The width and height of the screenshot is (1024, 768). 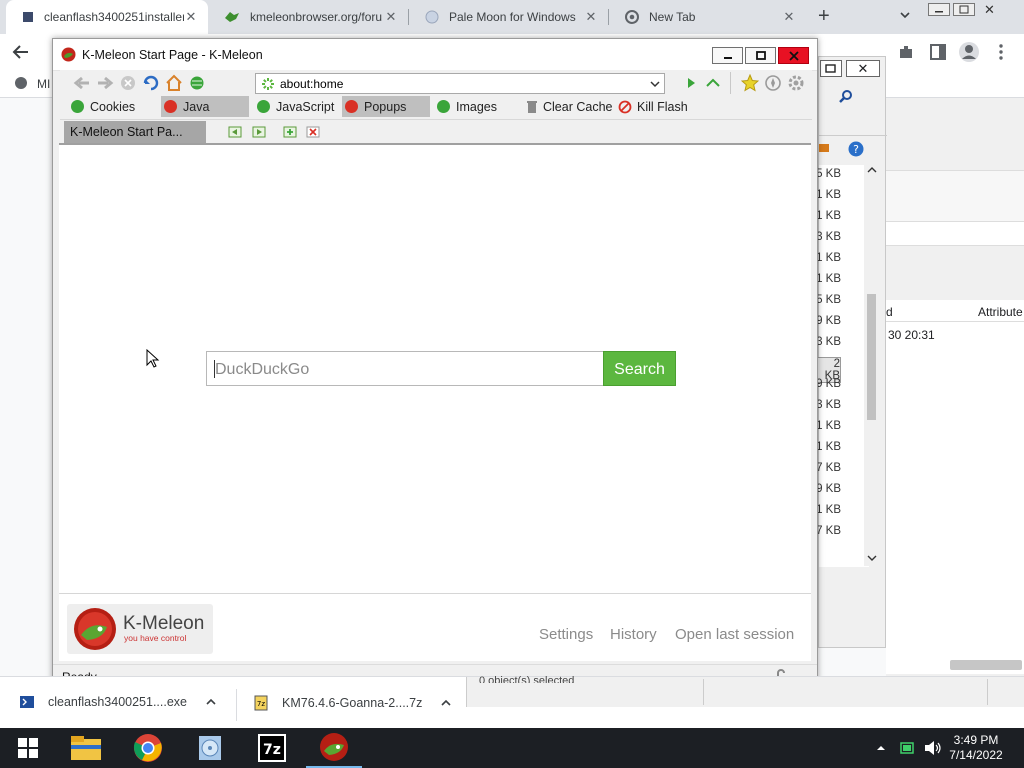 I want to click on compass-icon, so click(x=773, y=83).